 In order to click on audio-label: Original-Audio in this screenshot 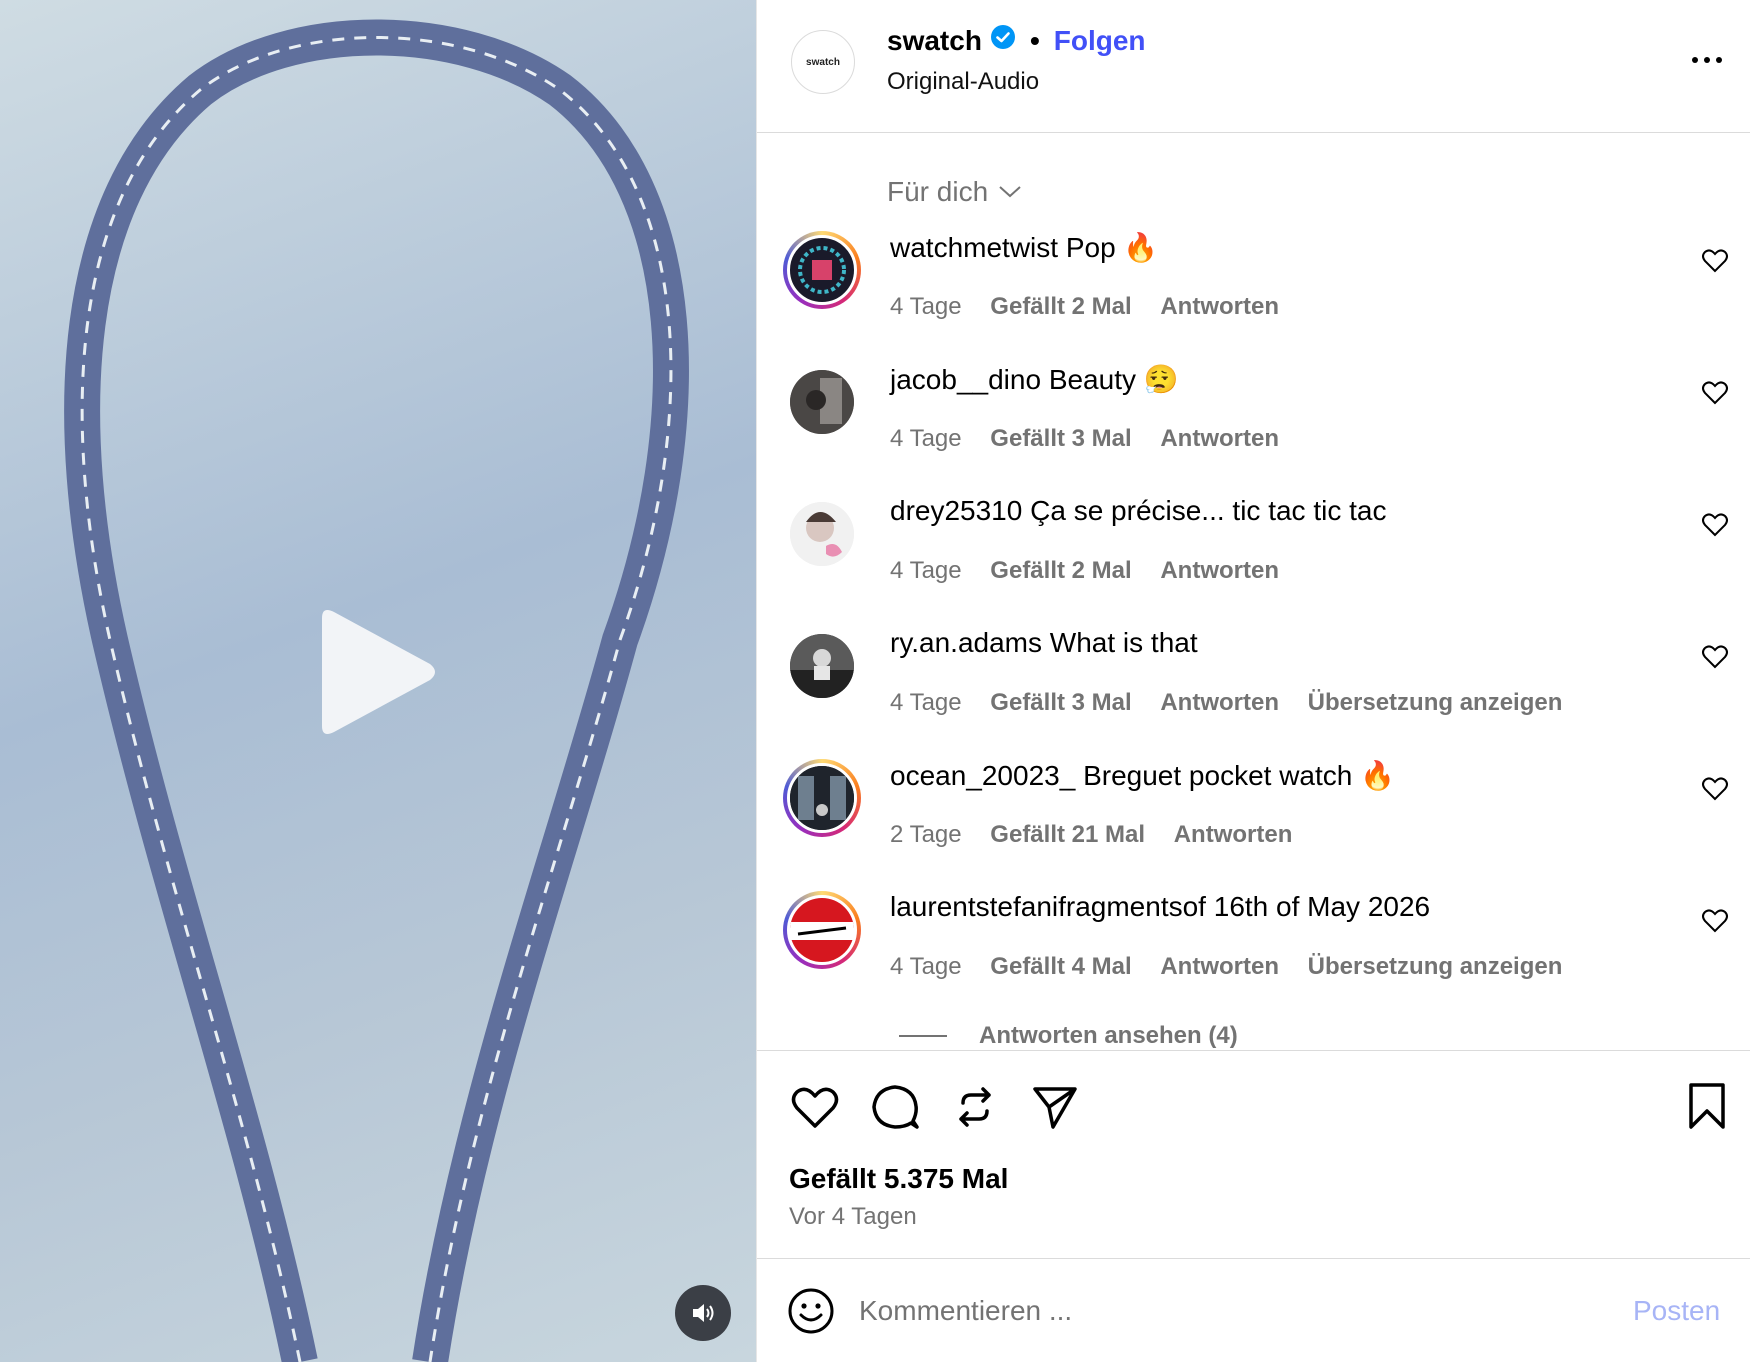, I will do `click(963, 82)`.